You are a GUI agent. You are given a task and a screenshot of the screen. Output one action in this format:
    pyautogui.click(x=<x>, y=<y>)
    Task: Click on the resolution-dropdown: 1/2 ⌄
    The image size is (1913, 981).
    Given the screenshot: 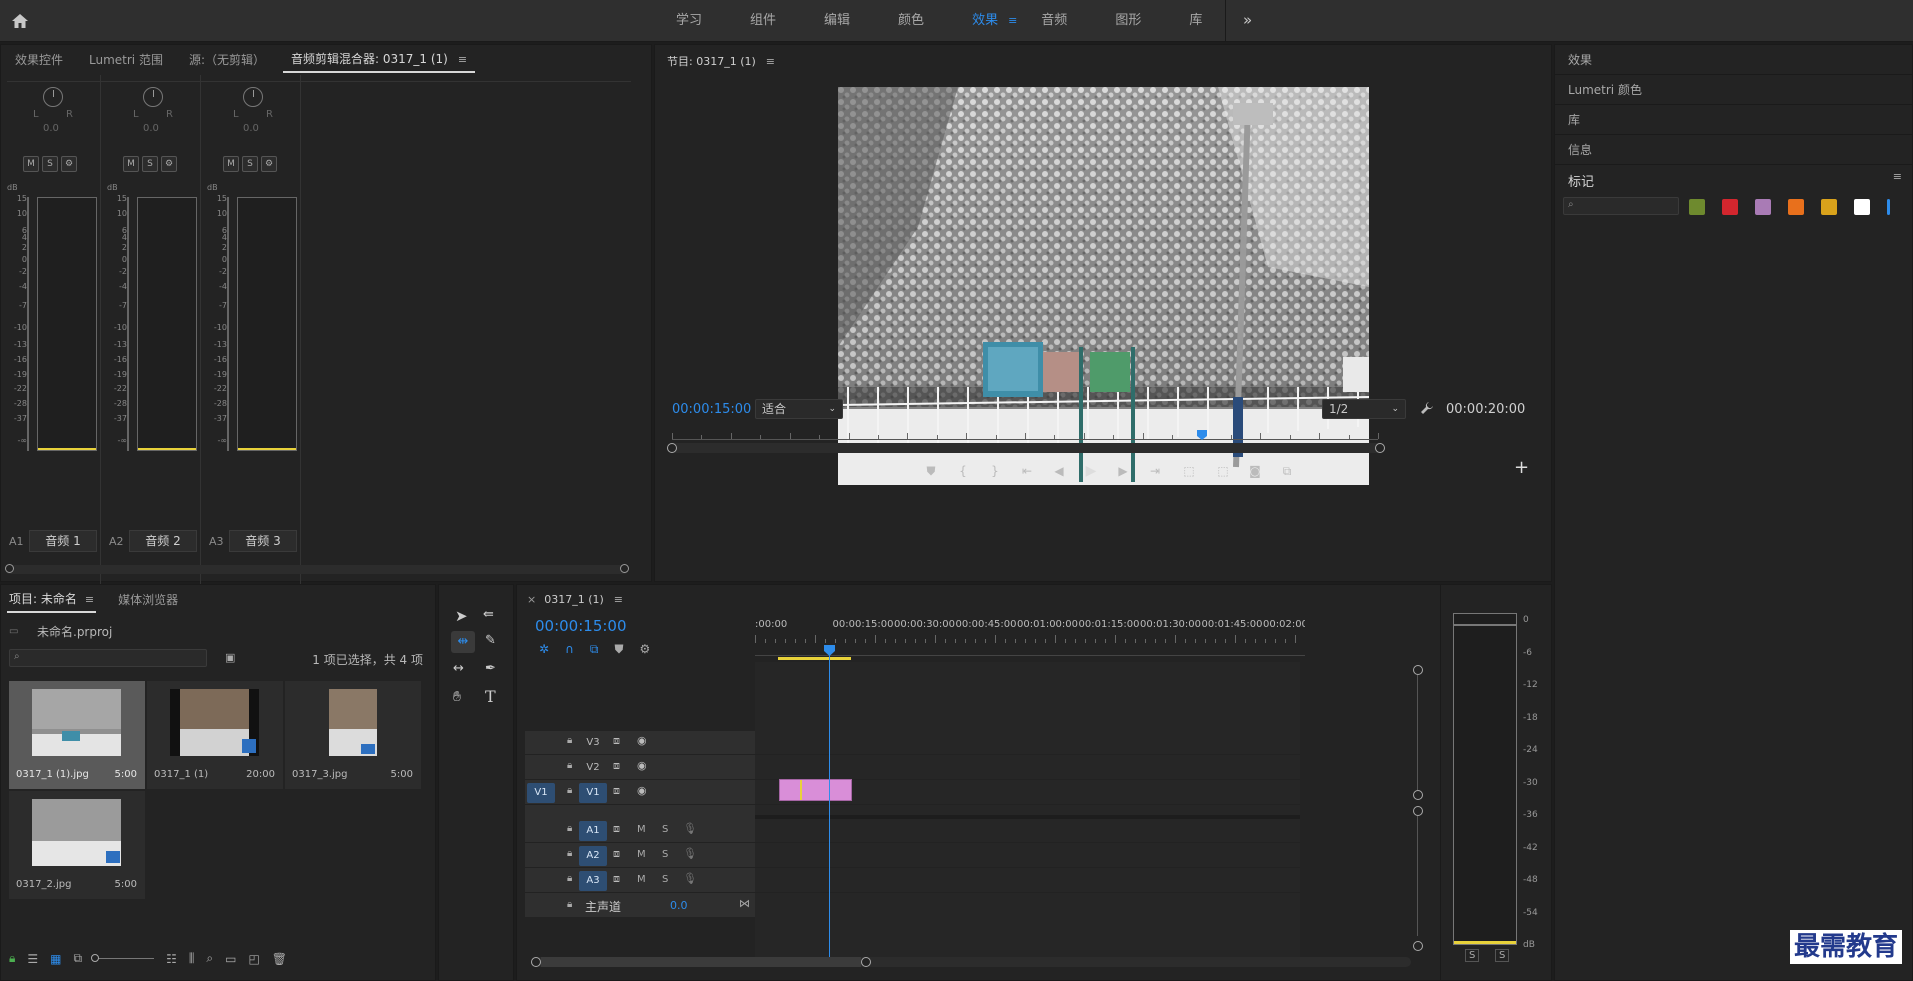 What is the action you would take?
    pyautogui.click(x=1364, y=409)
    